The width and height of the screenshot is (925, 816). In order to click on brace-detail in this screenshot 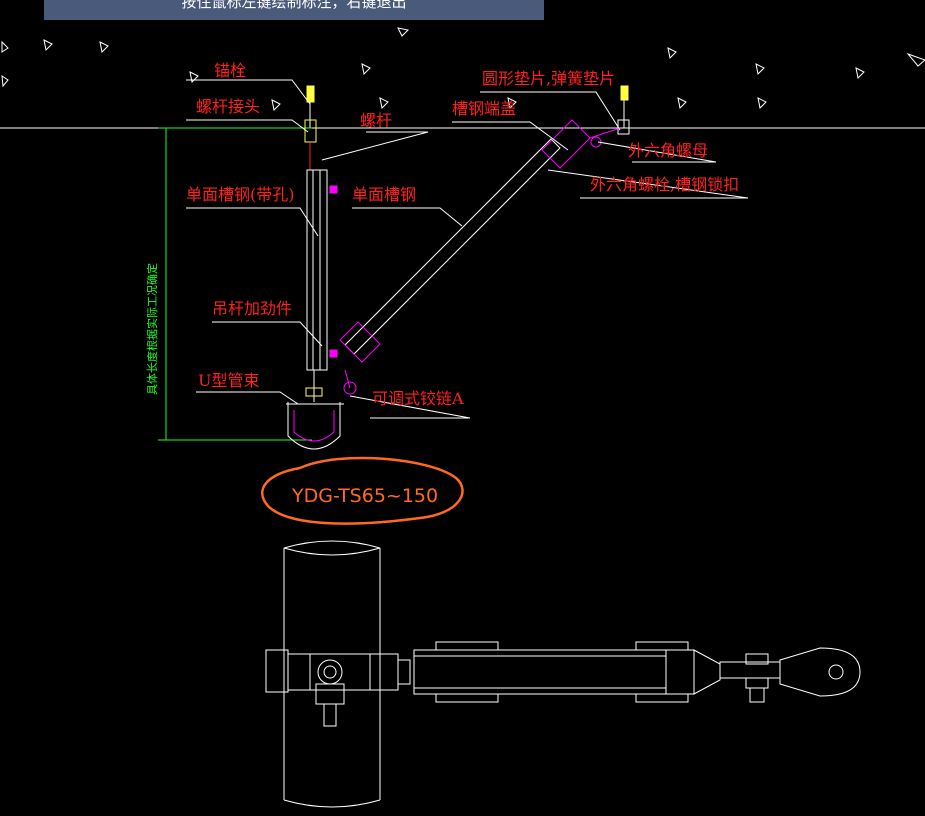, I will do `click(637, 672)`.